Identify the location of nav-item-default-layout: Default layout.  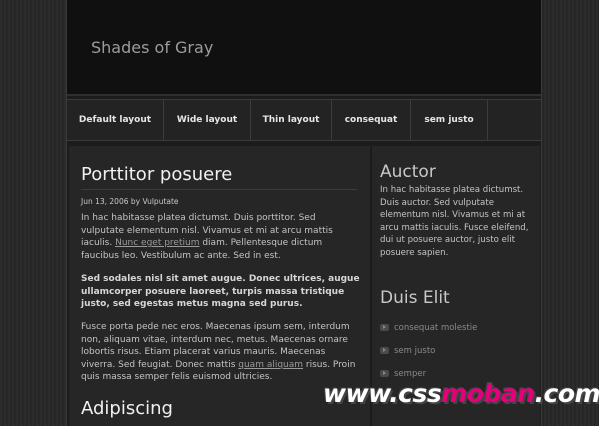
(115, 120).